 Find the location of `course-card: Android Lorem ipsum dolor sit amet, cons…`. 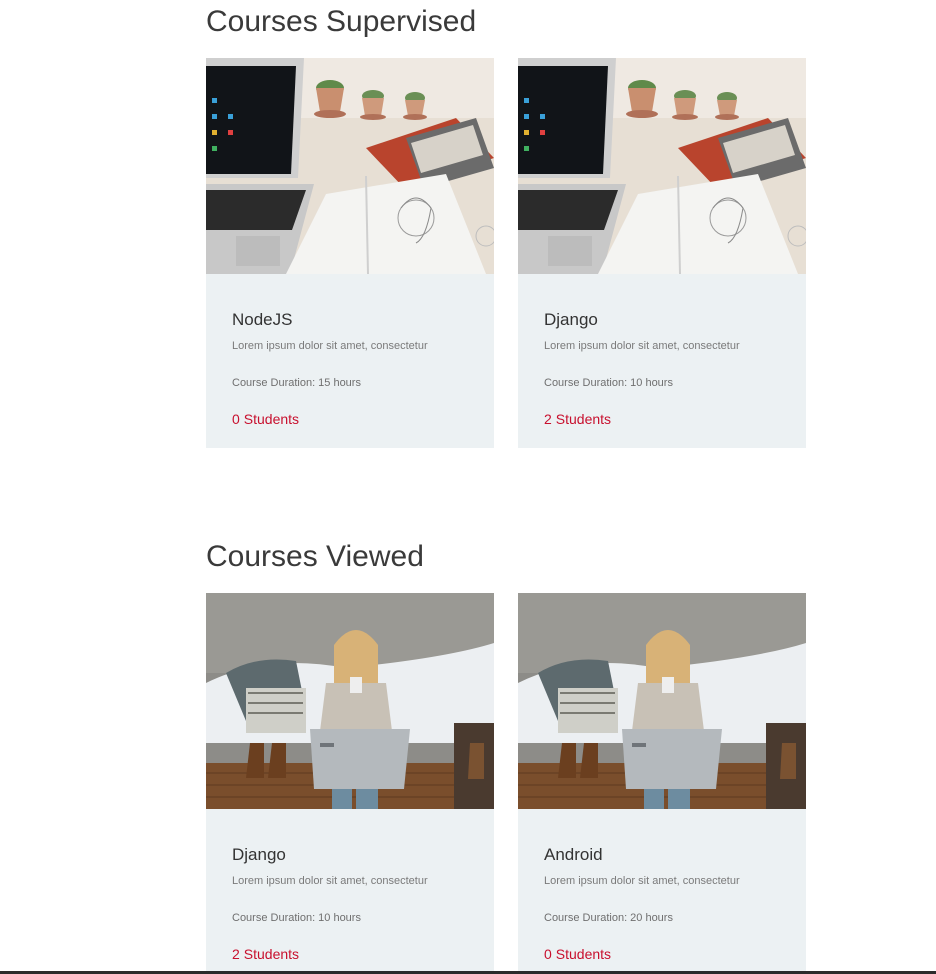

course-card: Android Lorem ipsum dolor sit amet, cons… is located at coordinates (662, 783).